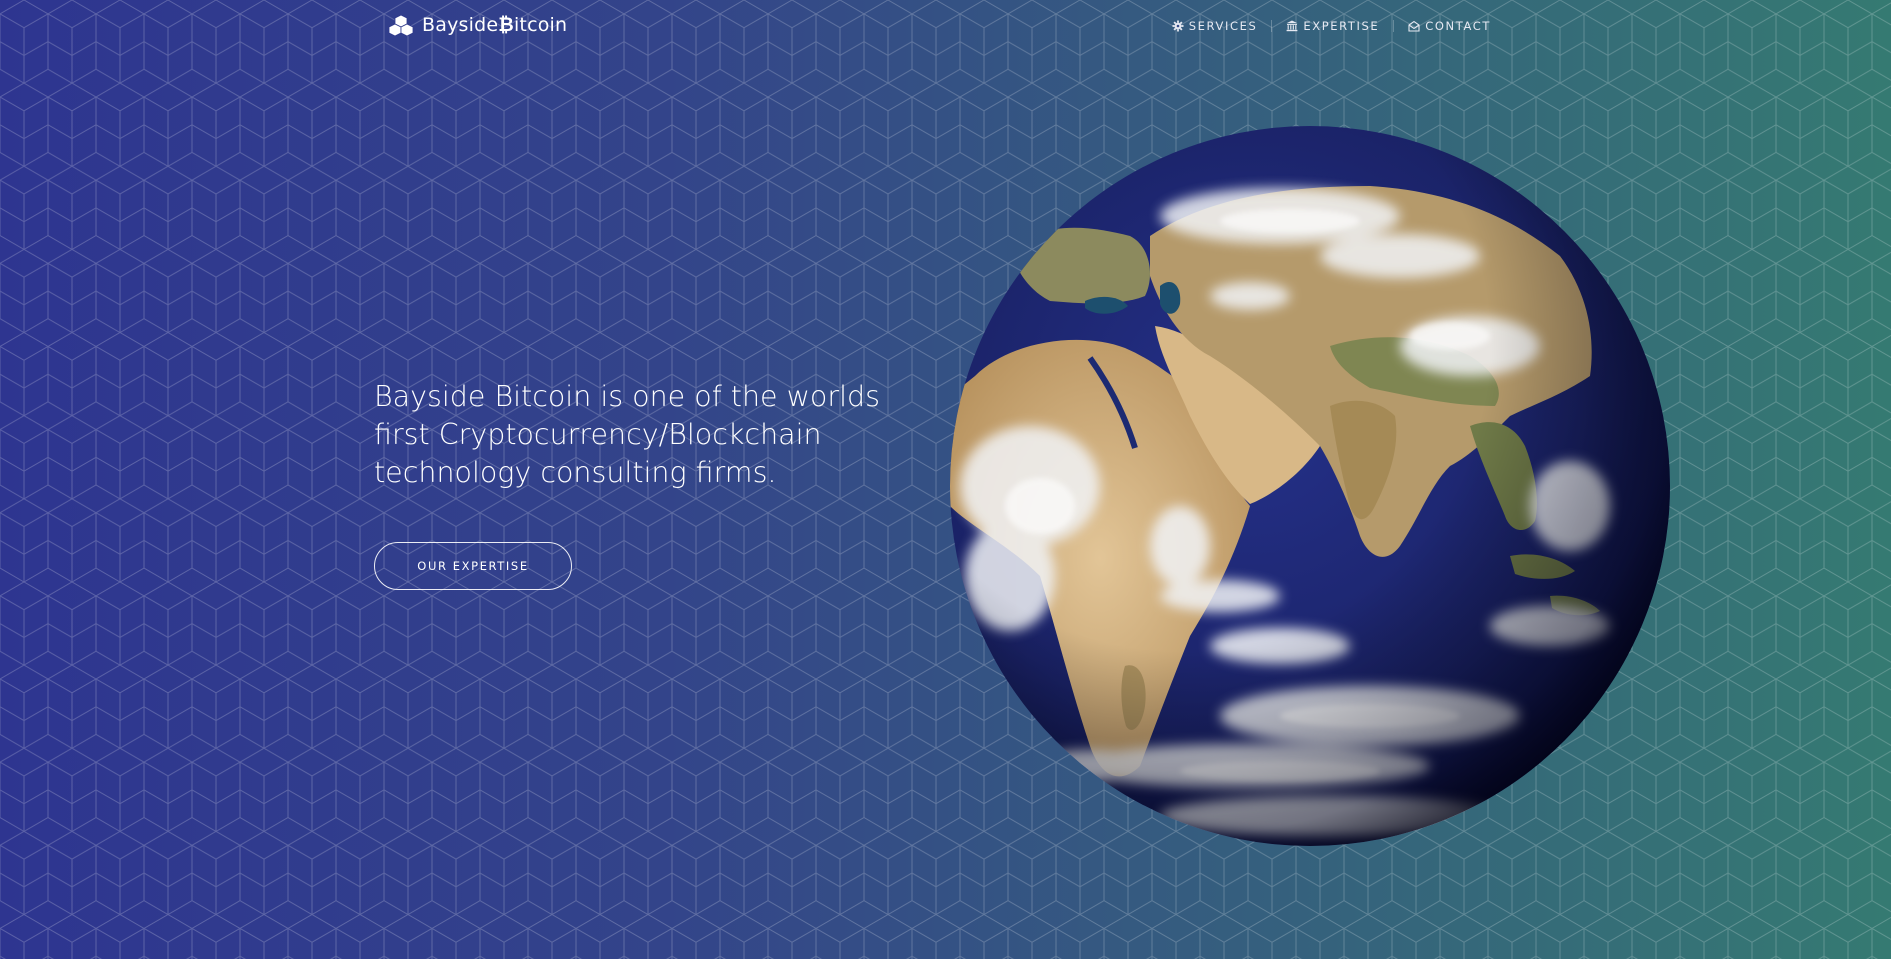 The width and height of the screenshot is (1891, 959). I want to click on our-expertise-button-label: OUR EXPERTISE, so click(473, 566).